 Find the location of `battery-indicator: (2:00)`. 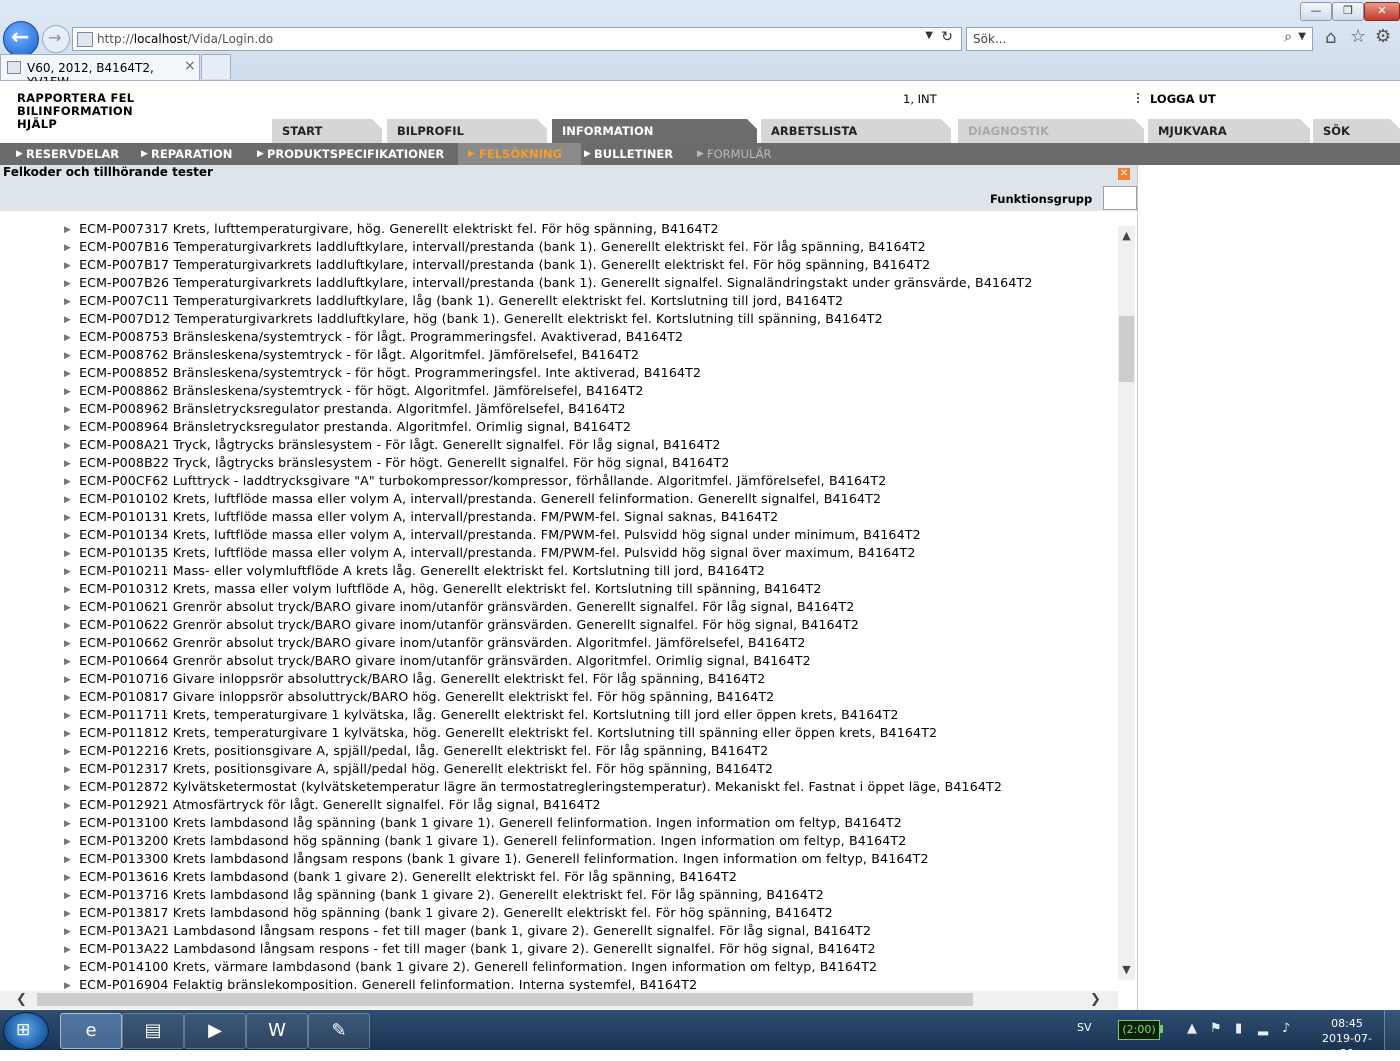

battery-indicator: (2:00) is located at coordinates (1139, 1030).